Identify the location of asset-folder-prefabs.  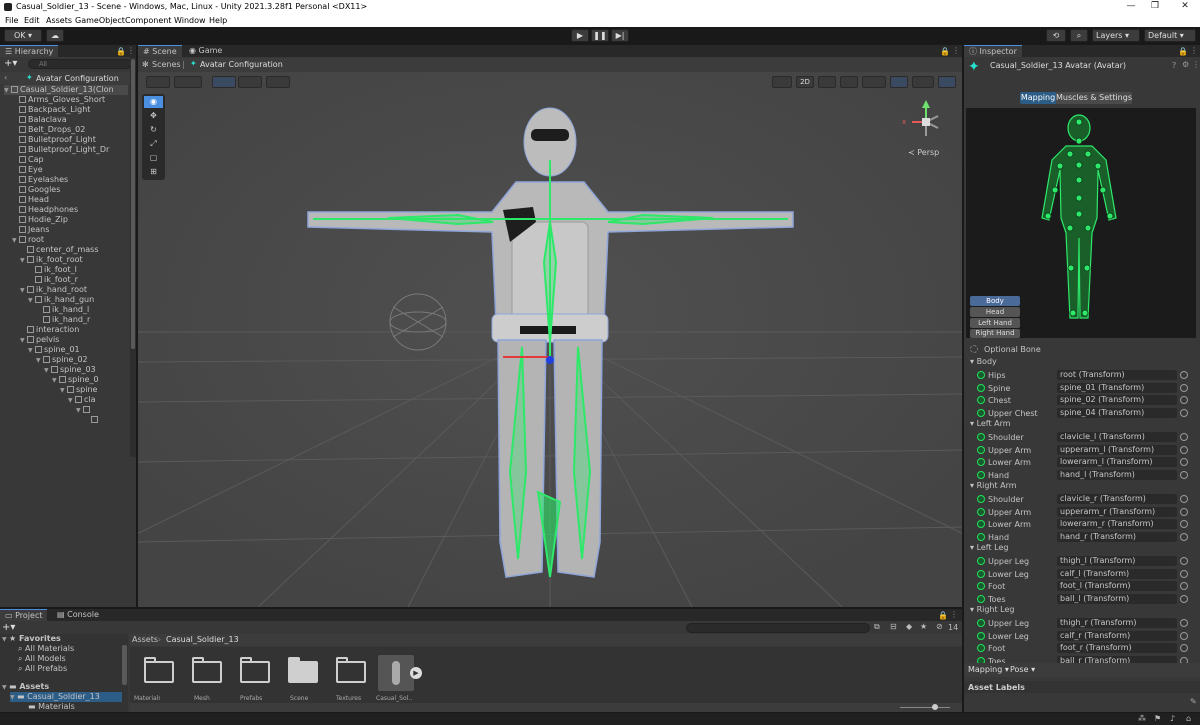
(256, 670).